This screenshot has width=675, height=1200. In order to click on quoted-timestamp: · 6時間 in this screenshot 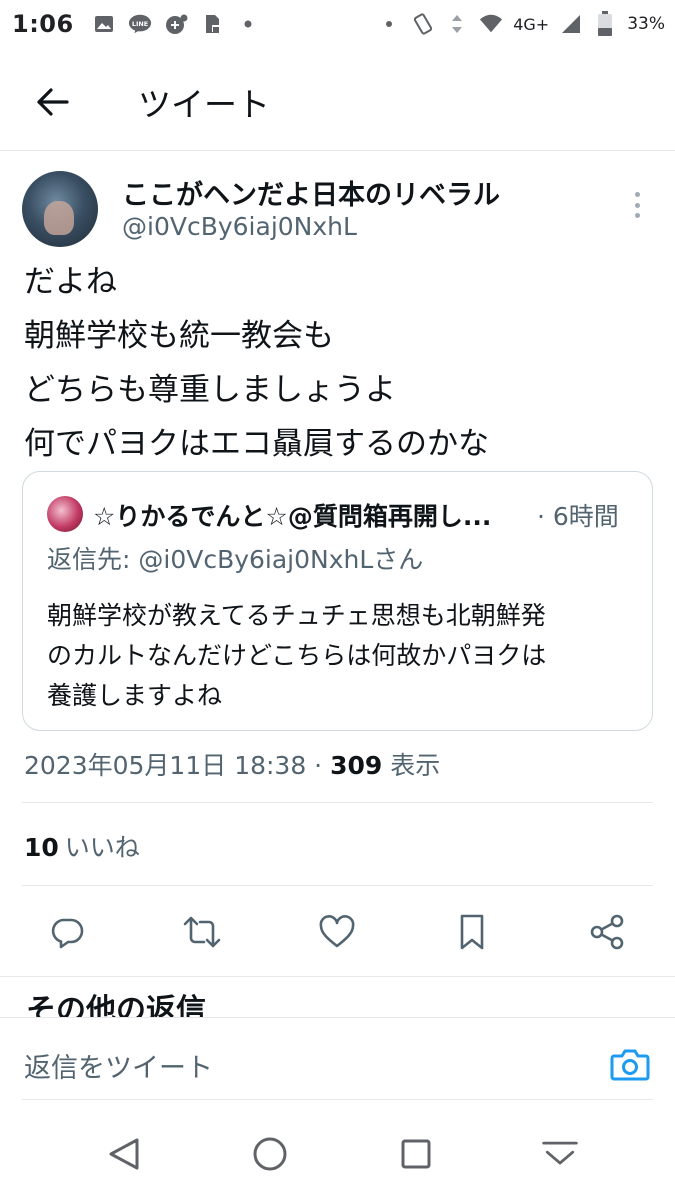, I will do `click(578, 516)`.